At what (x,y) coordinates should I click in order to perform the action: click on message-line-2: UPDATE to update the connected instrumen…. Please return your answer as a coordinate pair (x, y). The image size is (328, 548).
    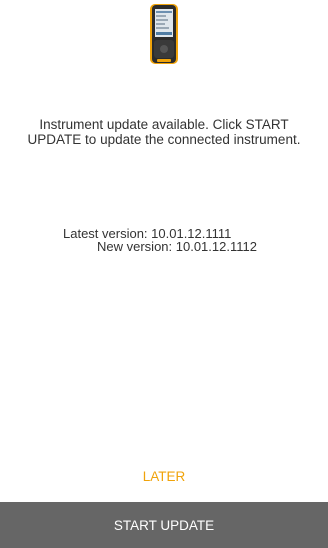
    Looking at the image, I should click on (164, 139).